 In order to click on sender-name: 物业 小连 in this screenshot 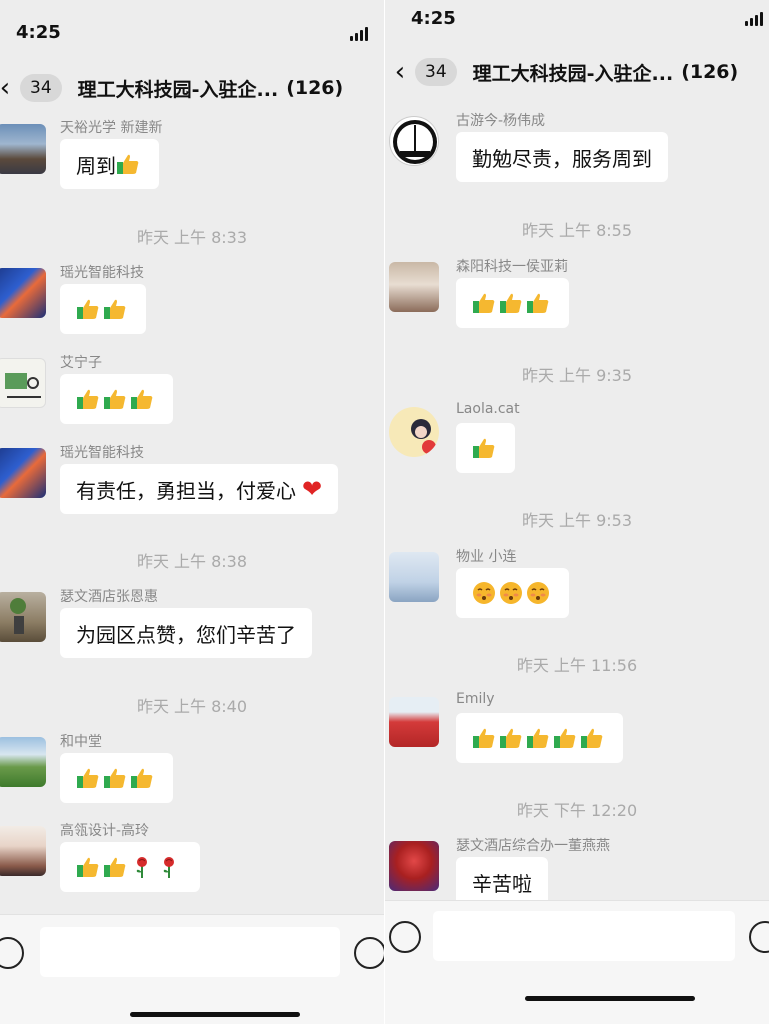, I will do `click(486, 557)`.